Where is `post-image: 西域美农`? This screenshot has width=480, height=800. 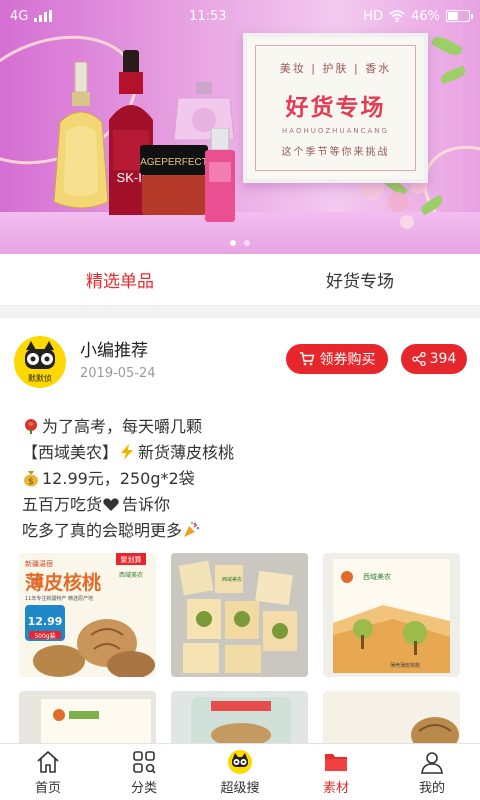 post-image: 西域美农 is located at coordinates (239, 615).